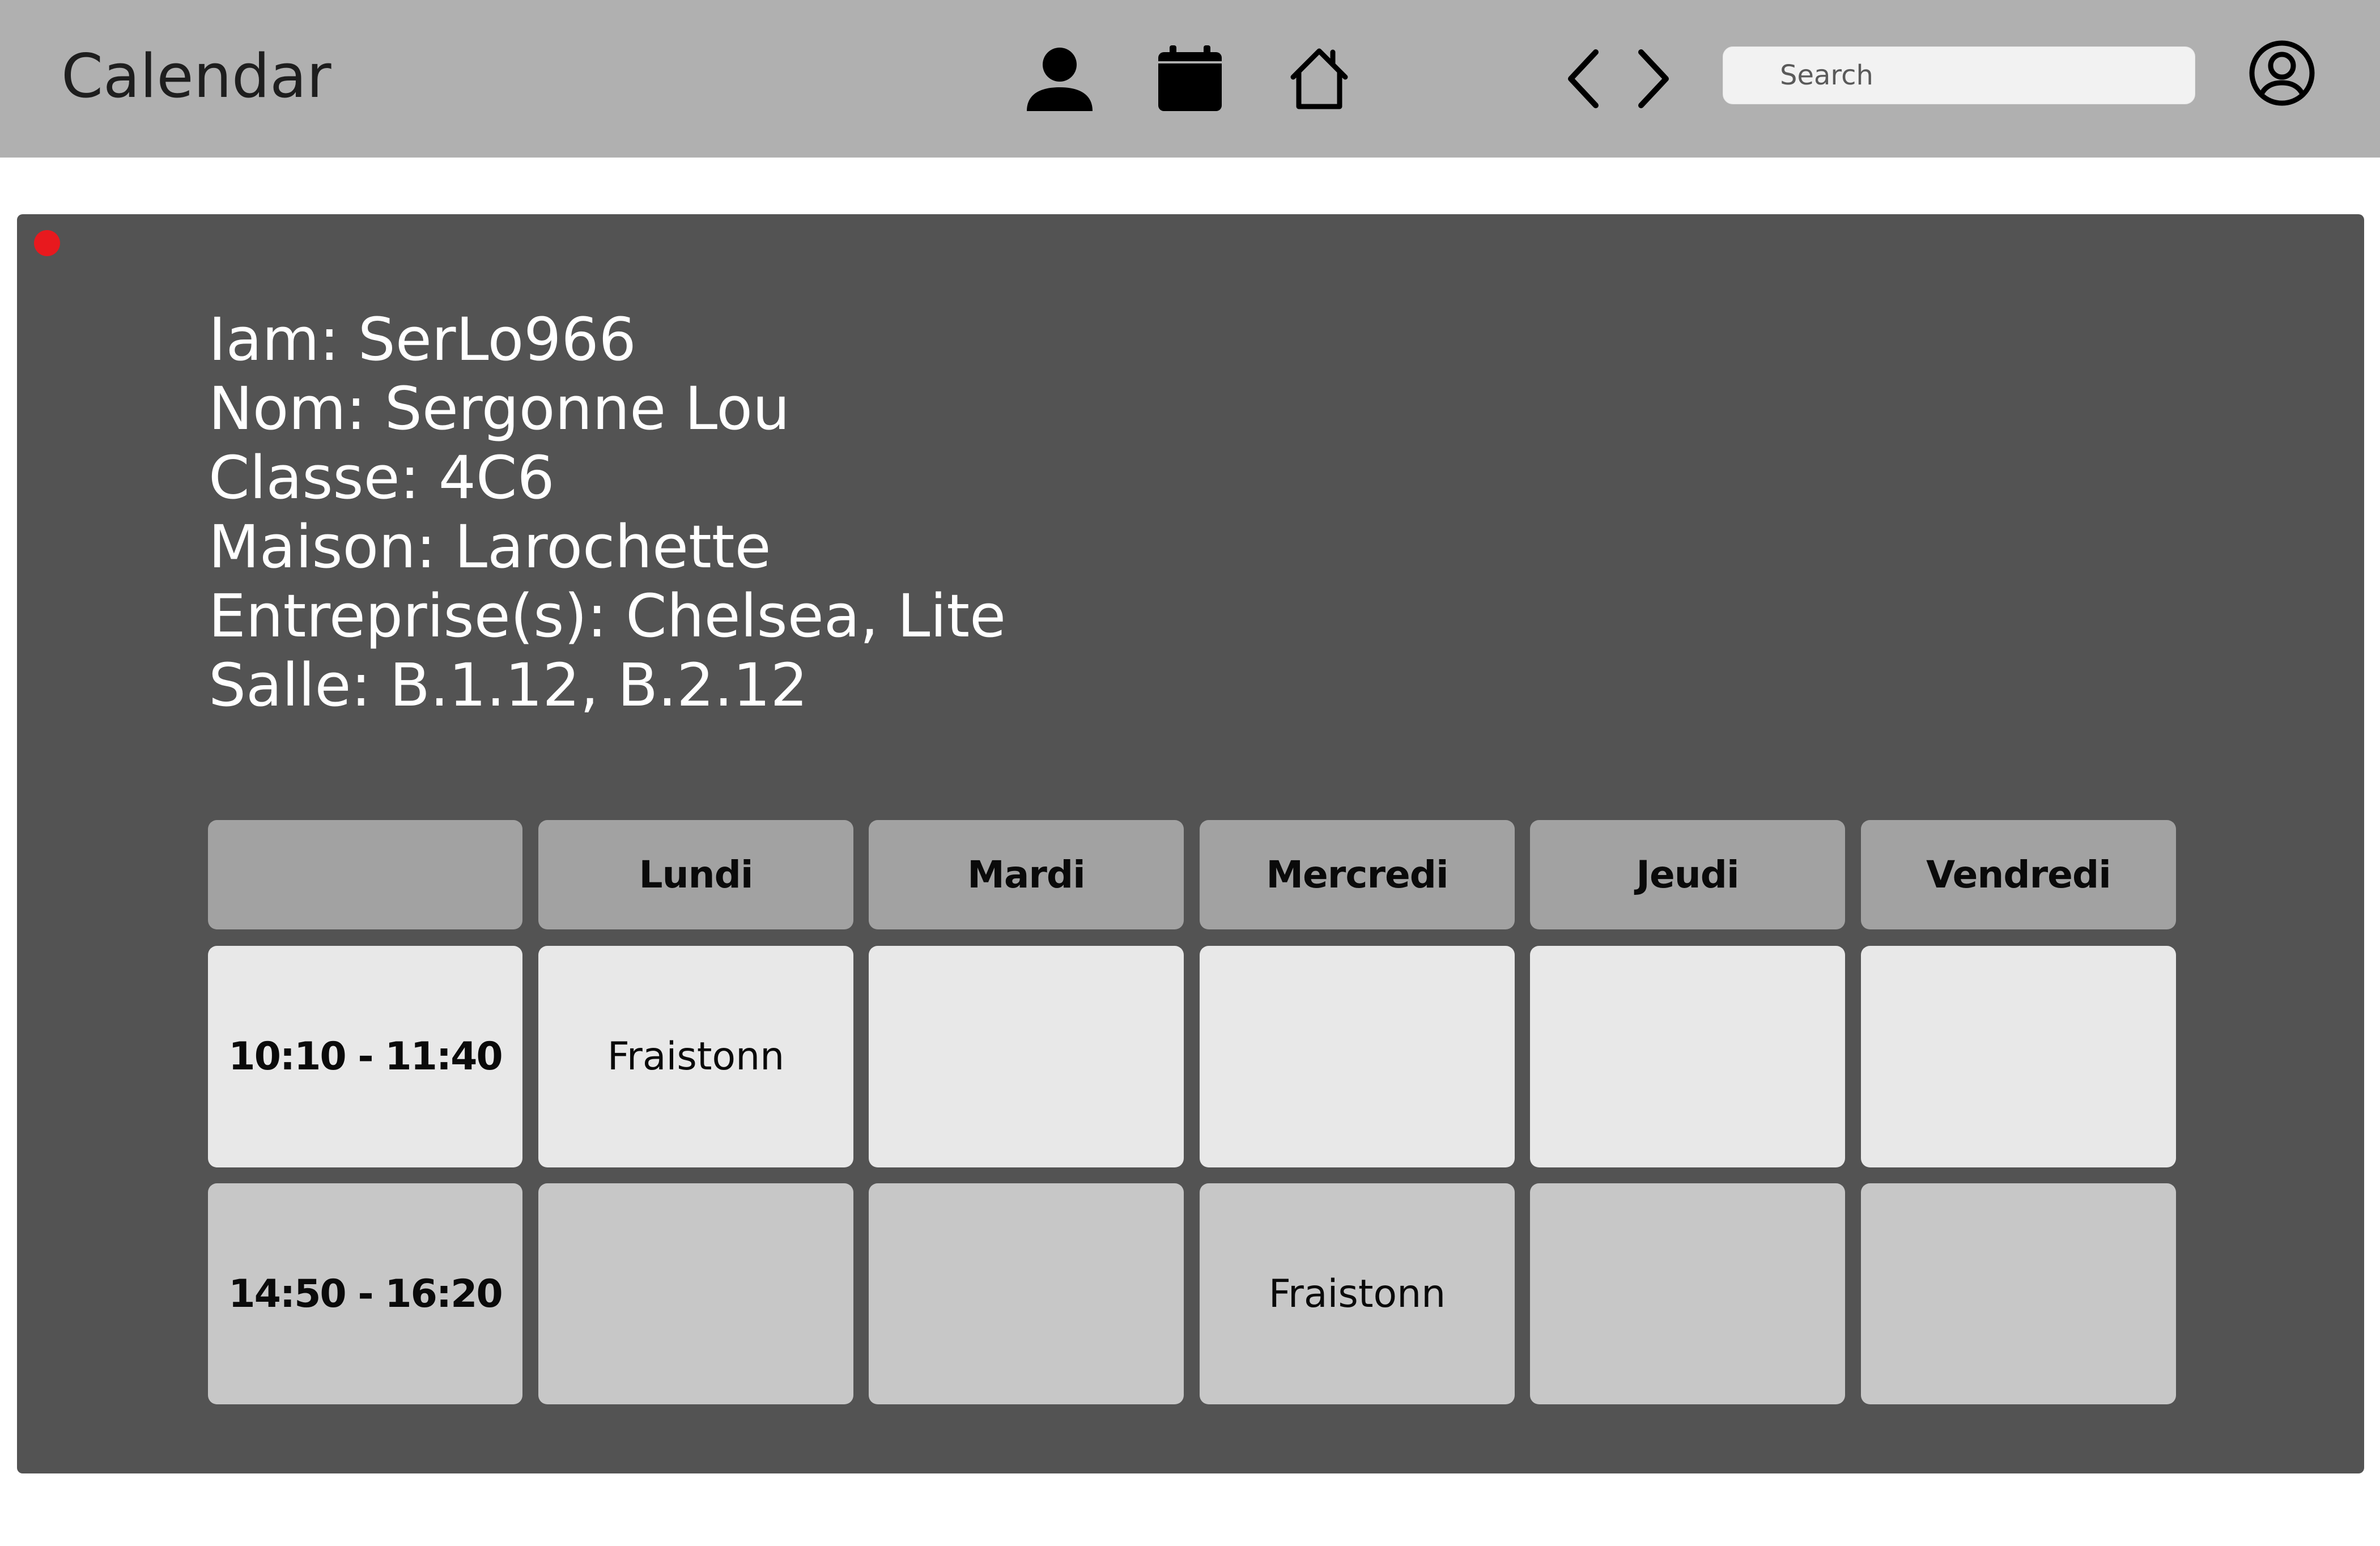  What do you see at coordinates (508, 685) in the screenshot?
I see `salle-line: Salle: B.1.12, B.2.12` at bounding box center [508, 685].